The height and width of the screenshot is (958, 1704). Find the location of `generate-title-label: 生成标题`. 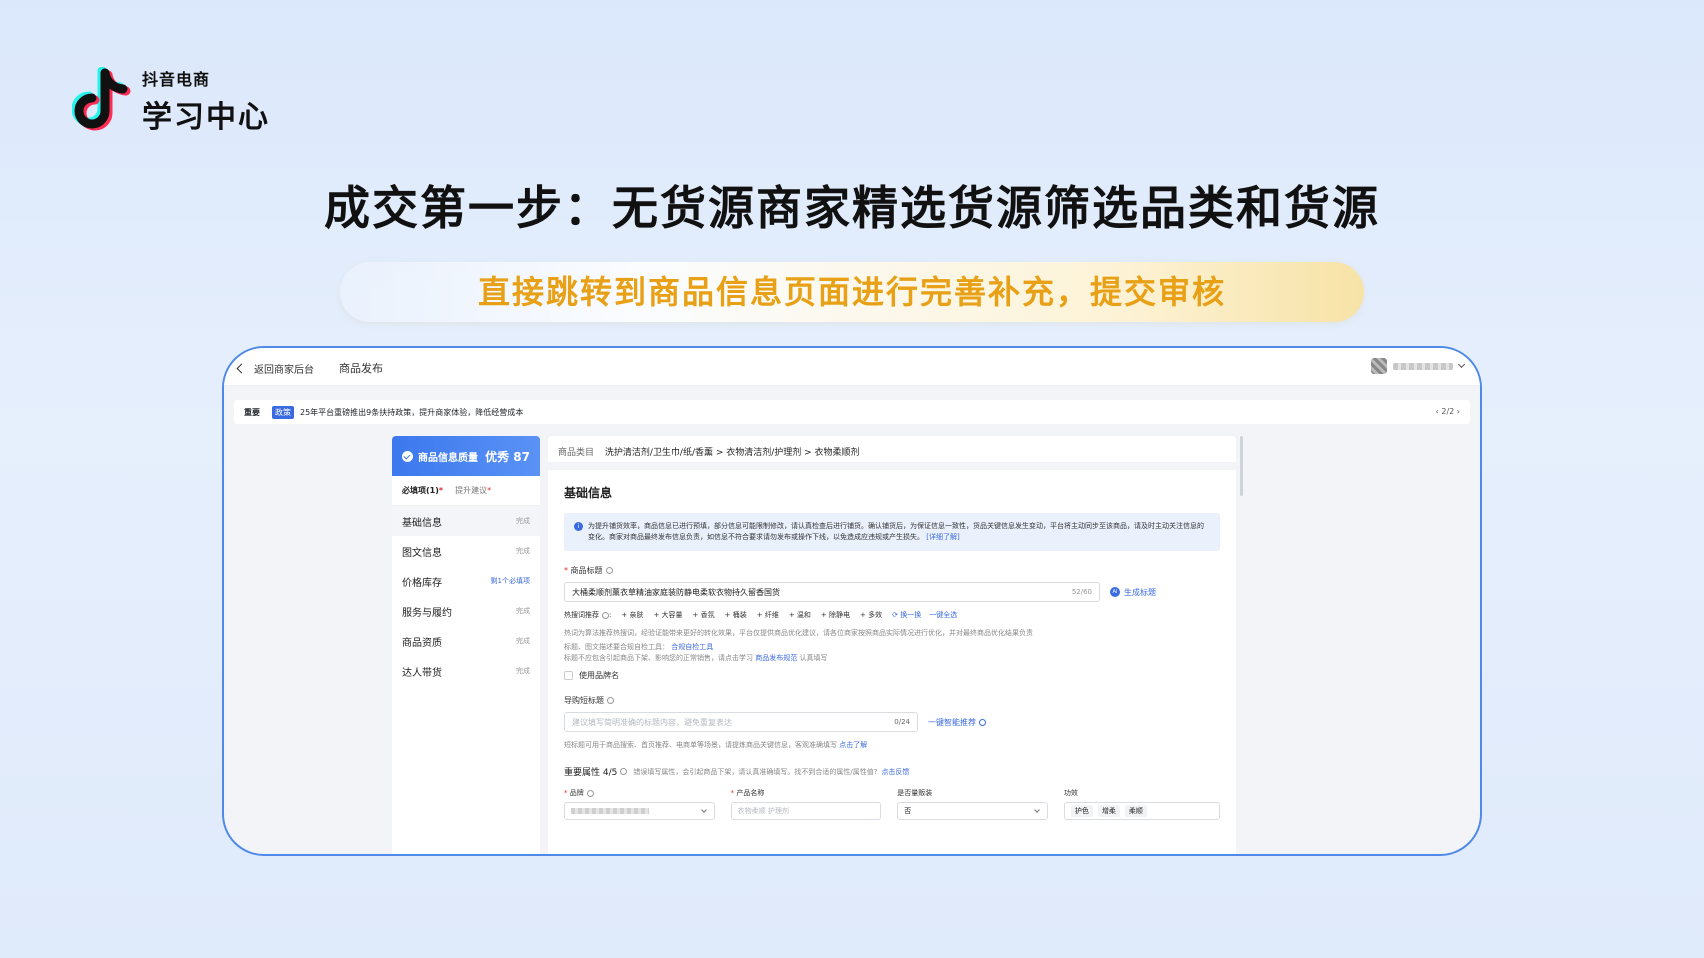

generate-title-label: 生成标题 is located at coordinates (1140, 592).